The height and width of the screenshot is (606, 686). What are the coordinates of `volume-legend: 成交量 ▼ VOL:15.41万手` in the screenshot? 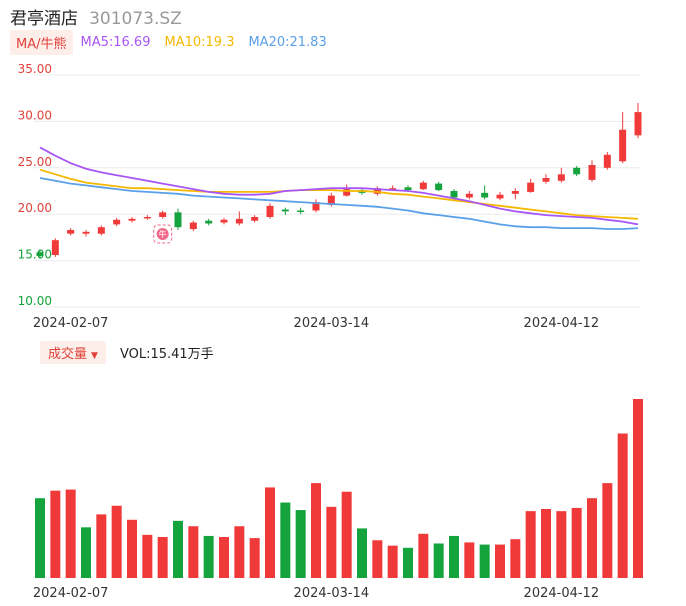 It's located at (127, 352).